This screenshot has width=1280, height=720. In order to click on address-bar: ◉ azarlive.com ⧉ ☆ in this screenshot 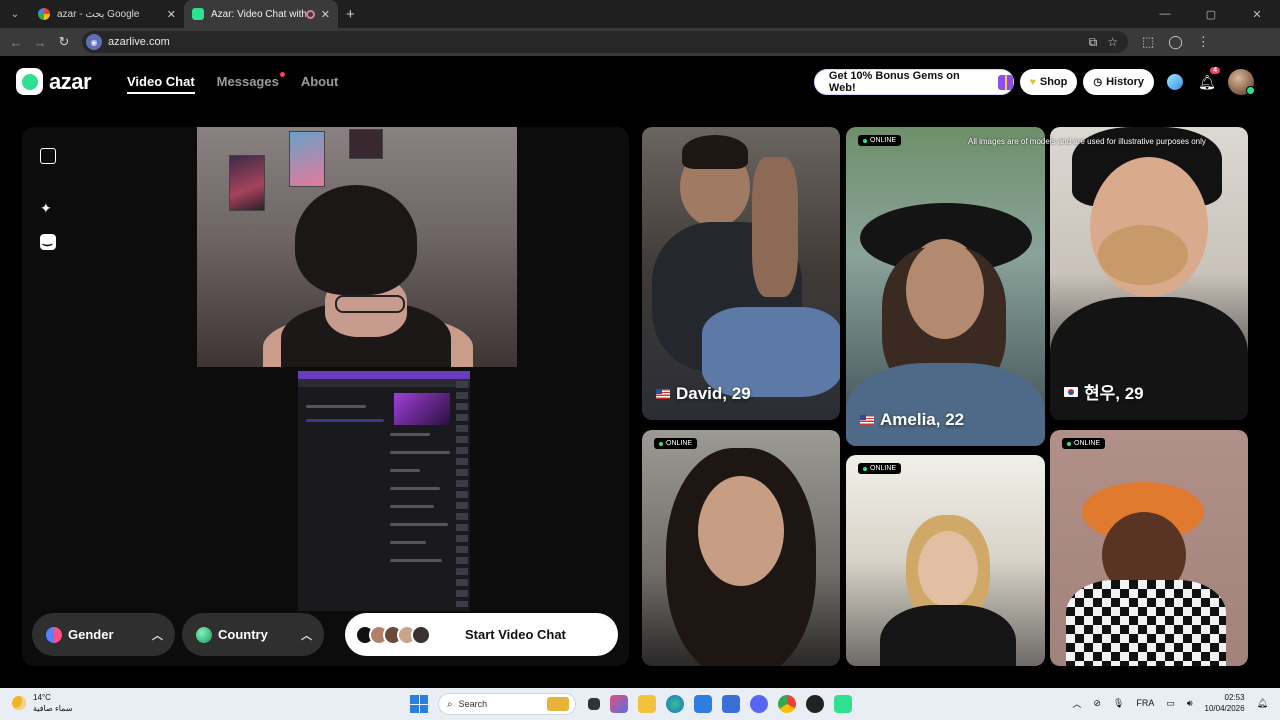, I will do `click(605, 42)`.